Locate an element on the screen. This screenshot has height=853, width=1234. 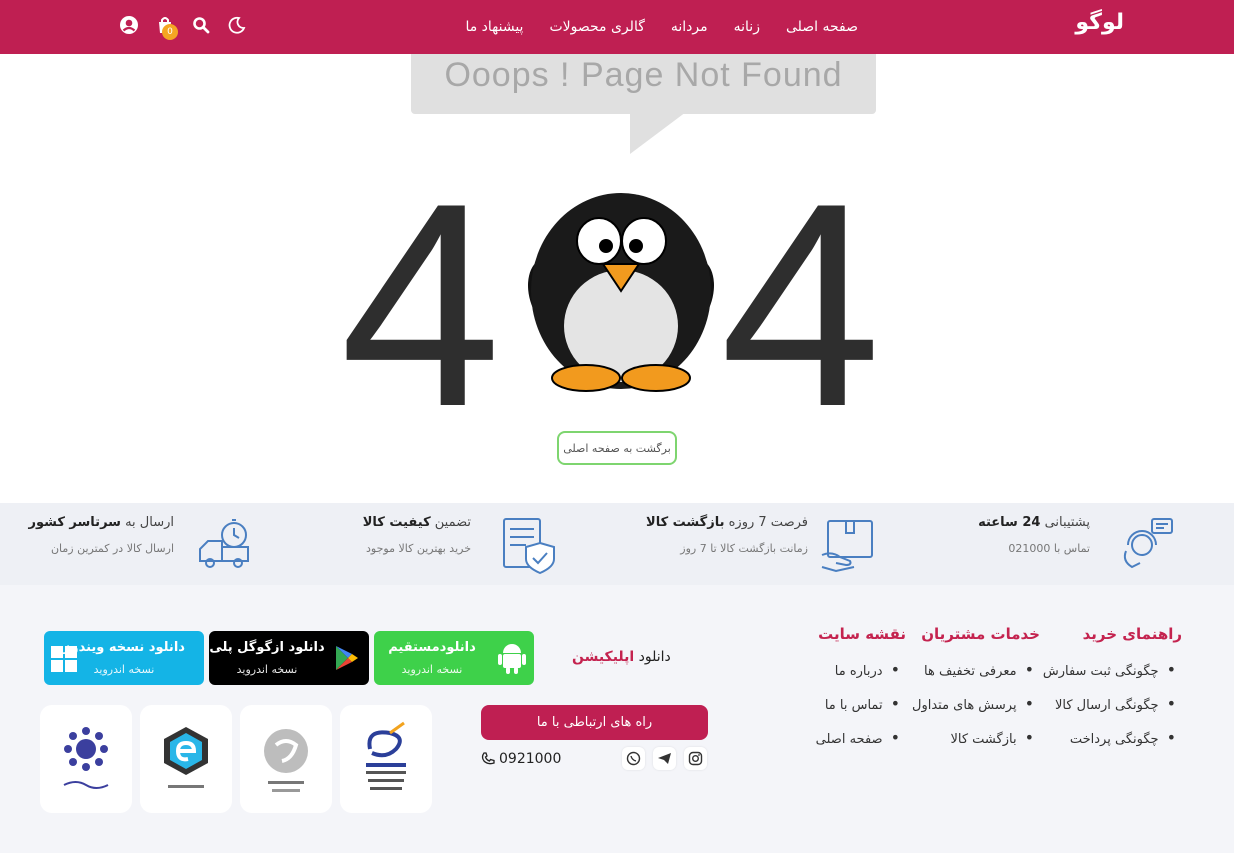
footer-link: تماس با ما is located at coordinates (861, 704).